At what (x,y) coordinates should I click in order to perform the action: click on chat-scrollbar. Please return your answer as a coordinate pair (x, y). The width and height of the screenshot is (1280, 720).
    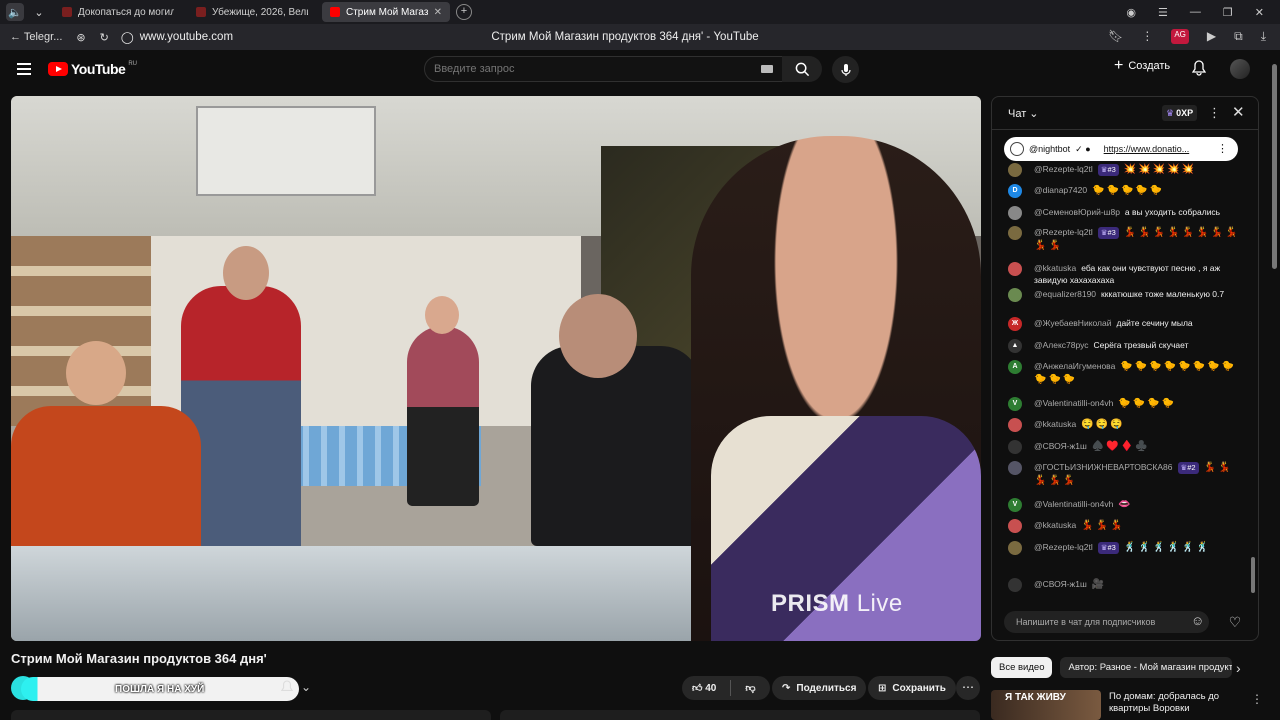
    Looking at the image, I should click on (1253, 575).